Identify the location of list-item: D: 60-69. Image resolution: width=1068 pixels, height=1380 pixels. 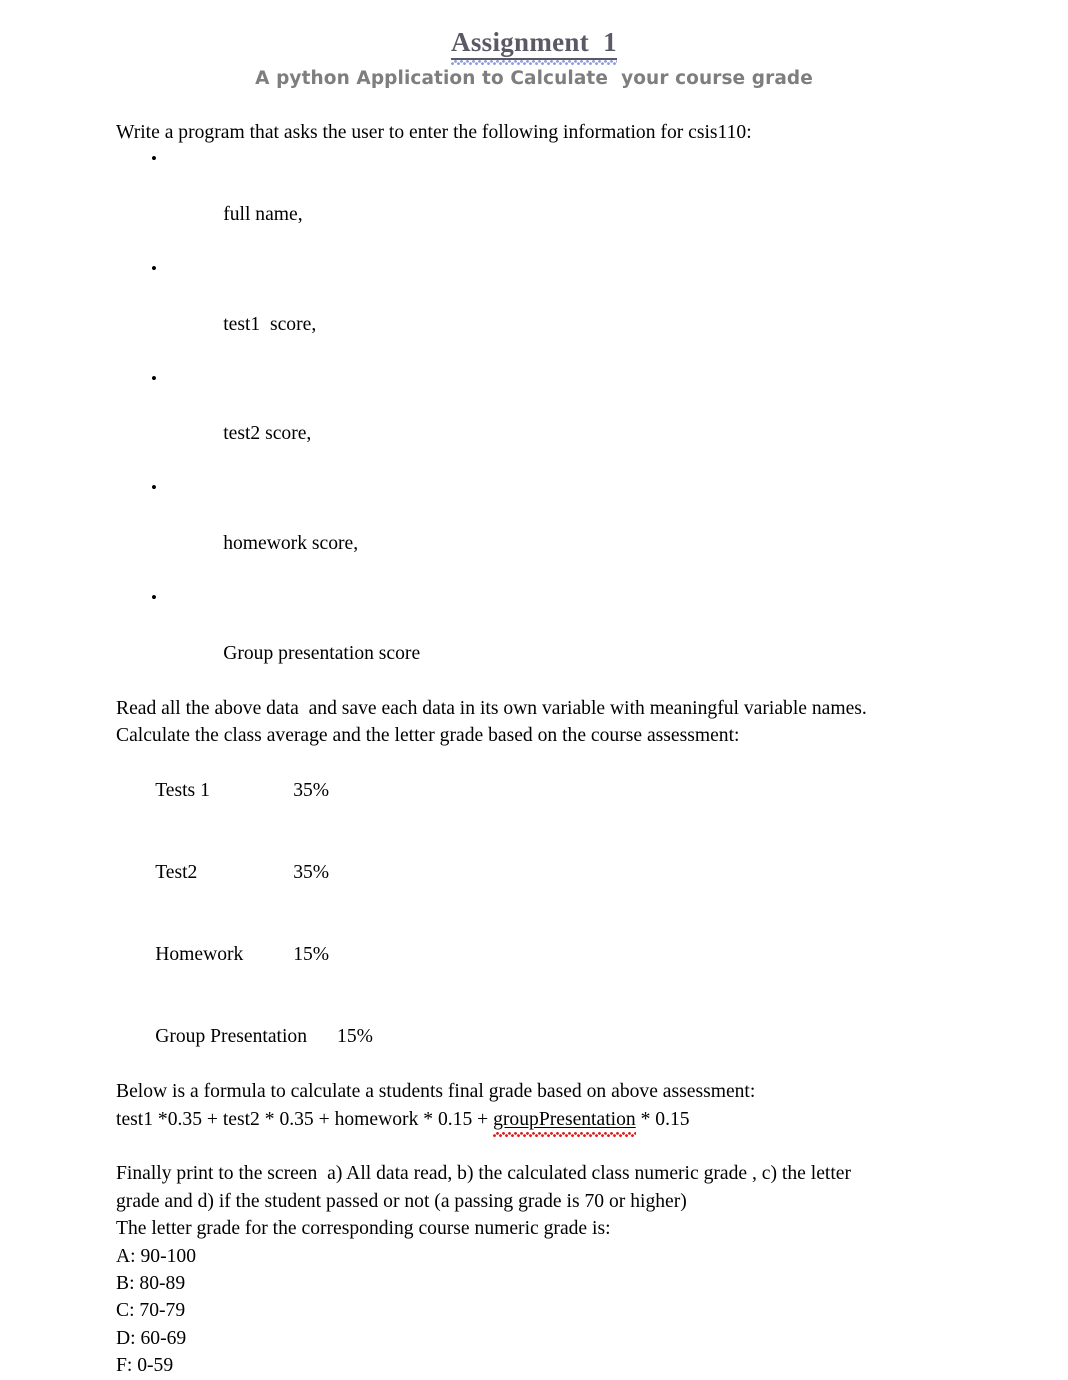
(151, 1338).